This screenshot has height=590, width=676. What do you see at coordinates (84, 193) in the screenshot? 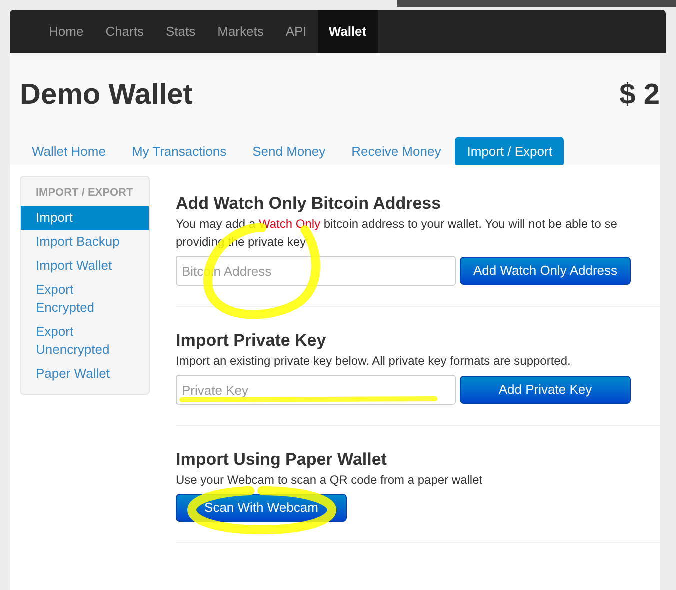
I see `sidebar-heading: IMPORT / EXPORT` at bounding box center [84, 193].